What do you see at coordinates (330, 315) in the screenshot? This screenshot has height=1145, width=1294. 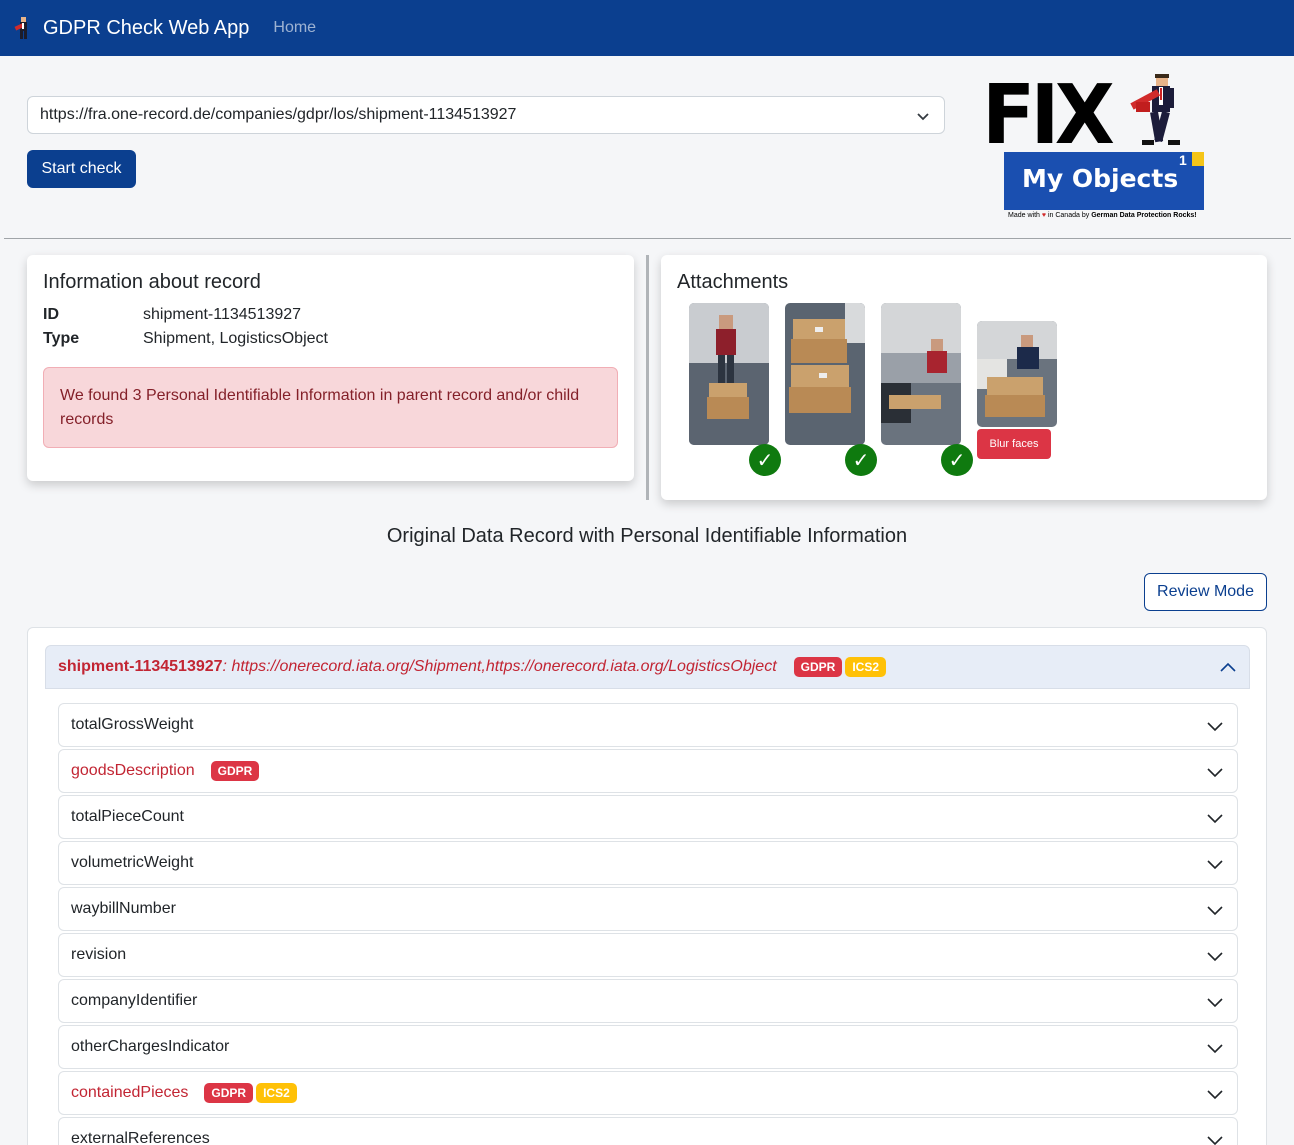 I see `record-id-row: ID shipment-1134513927` at bounding box center [330, 315].